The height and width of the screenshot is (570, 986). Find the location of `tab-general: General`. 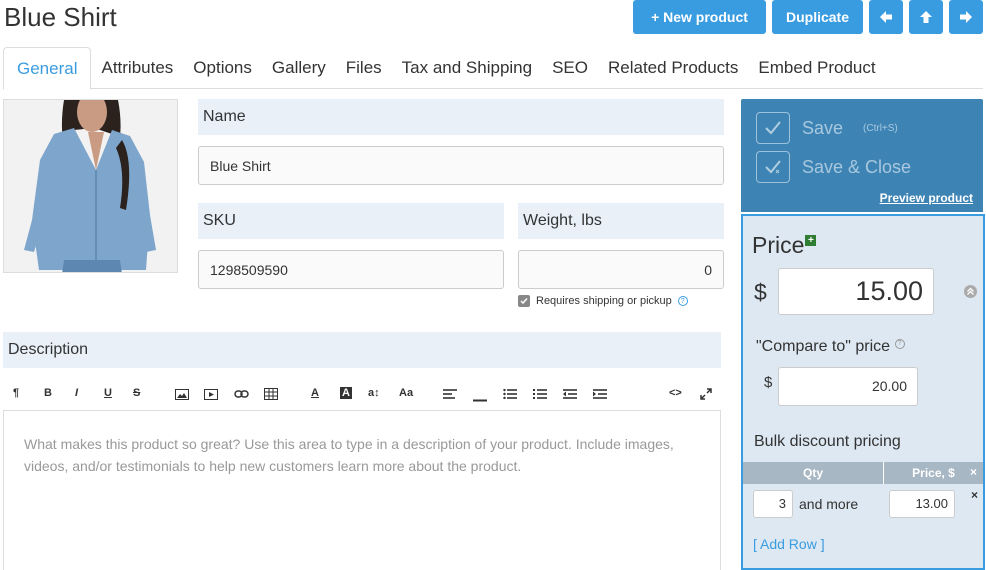

tab-general: General is located at coordinates (47, 68).